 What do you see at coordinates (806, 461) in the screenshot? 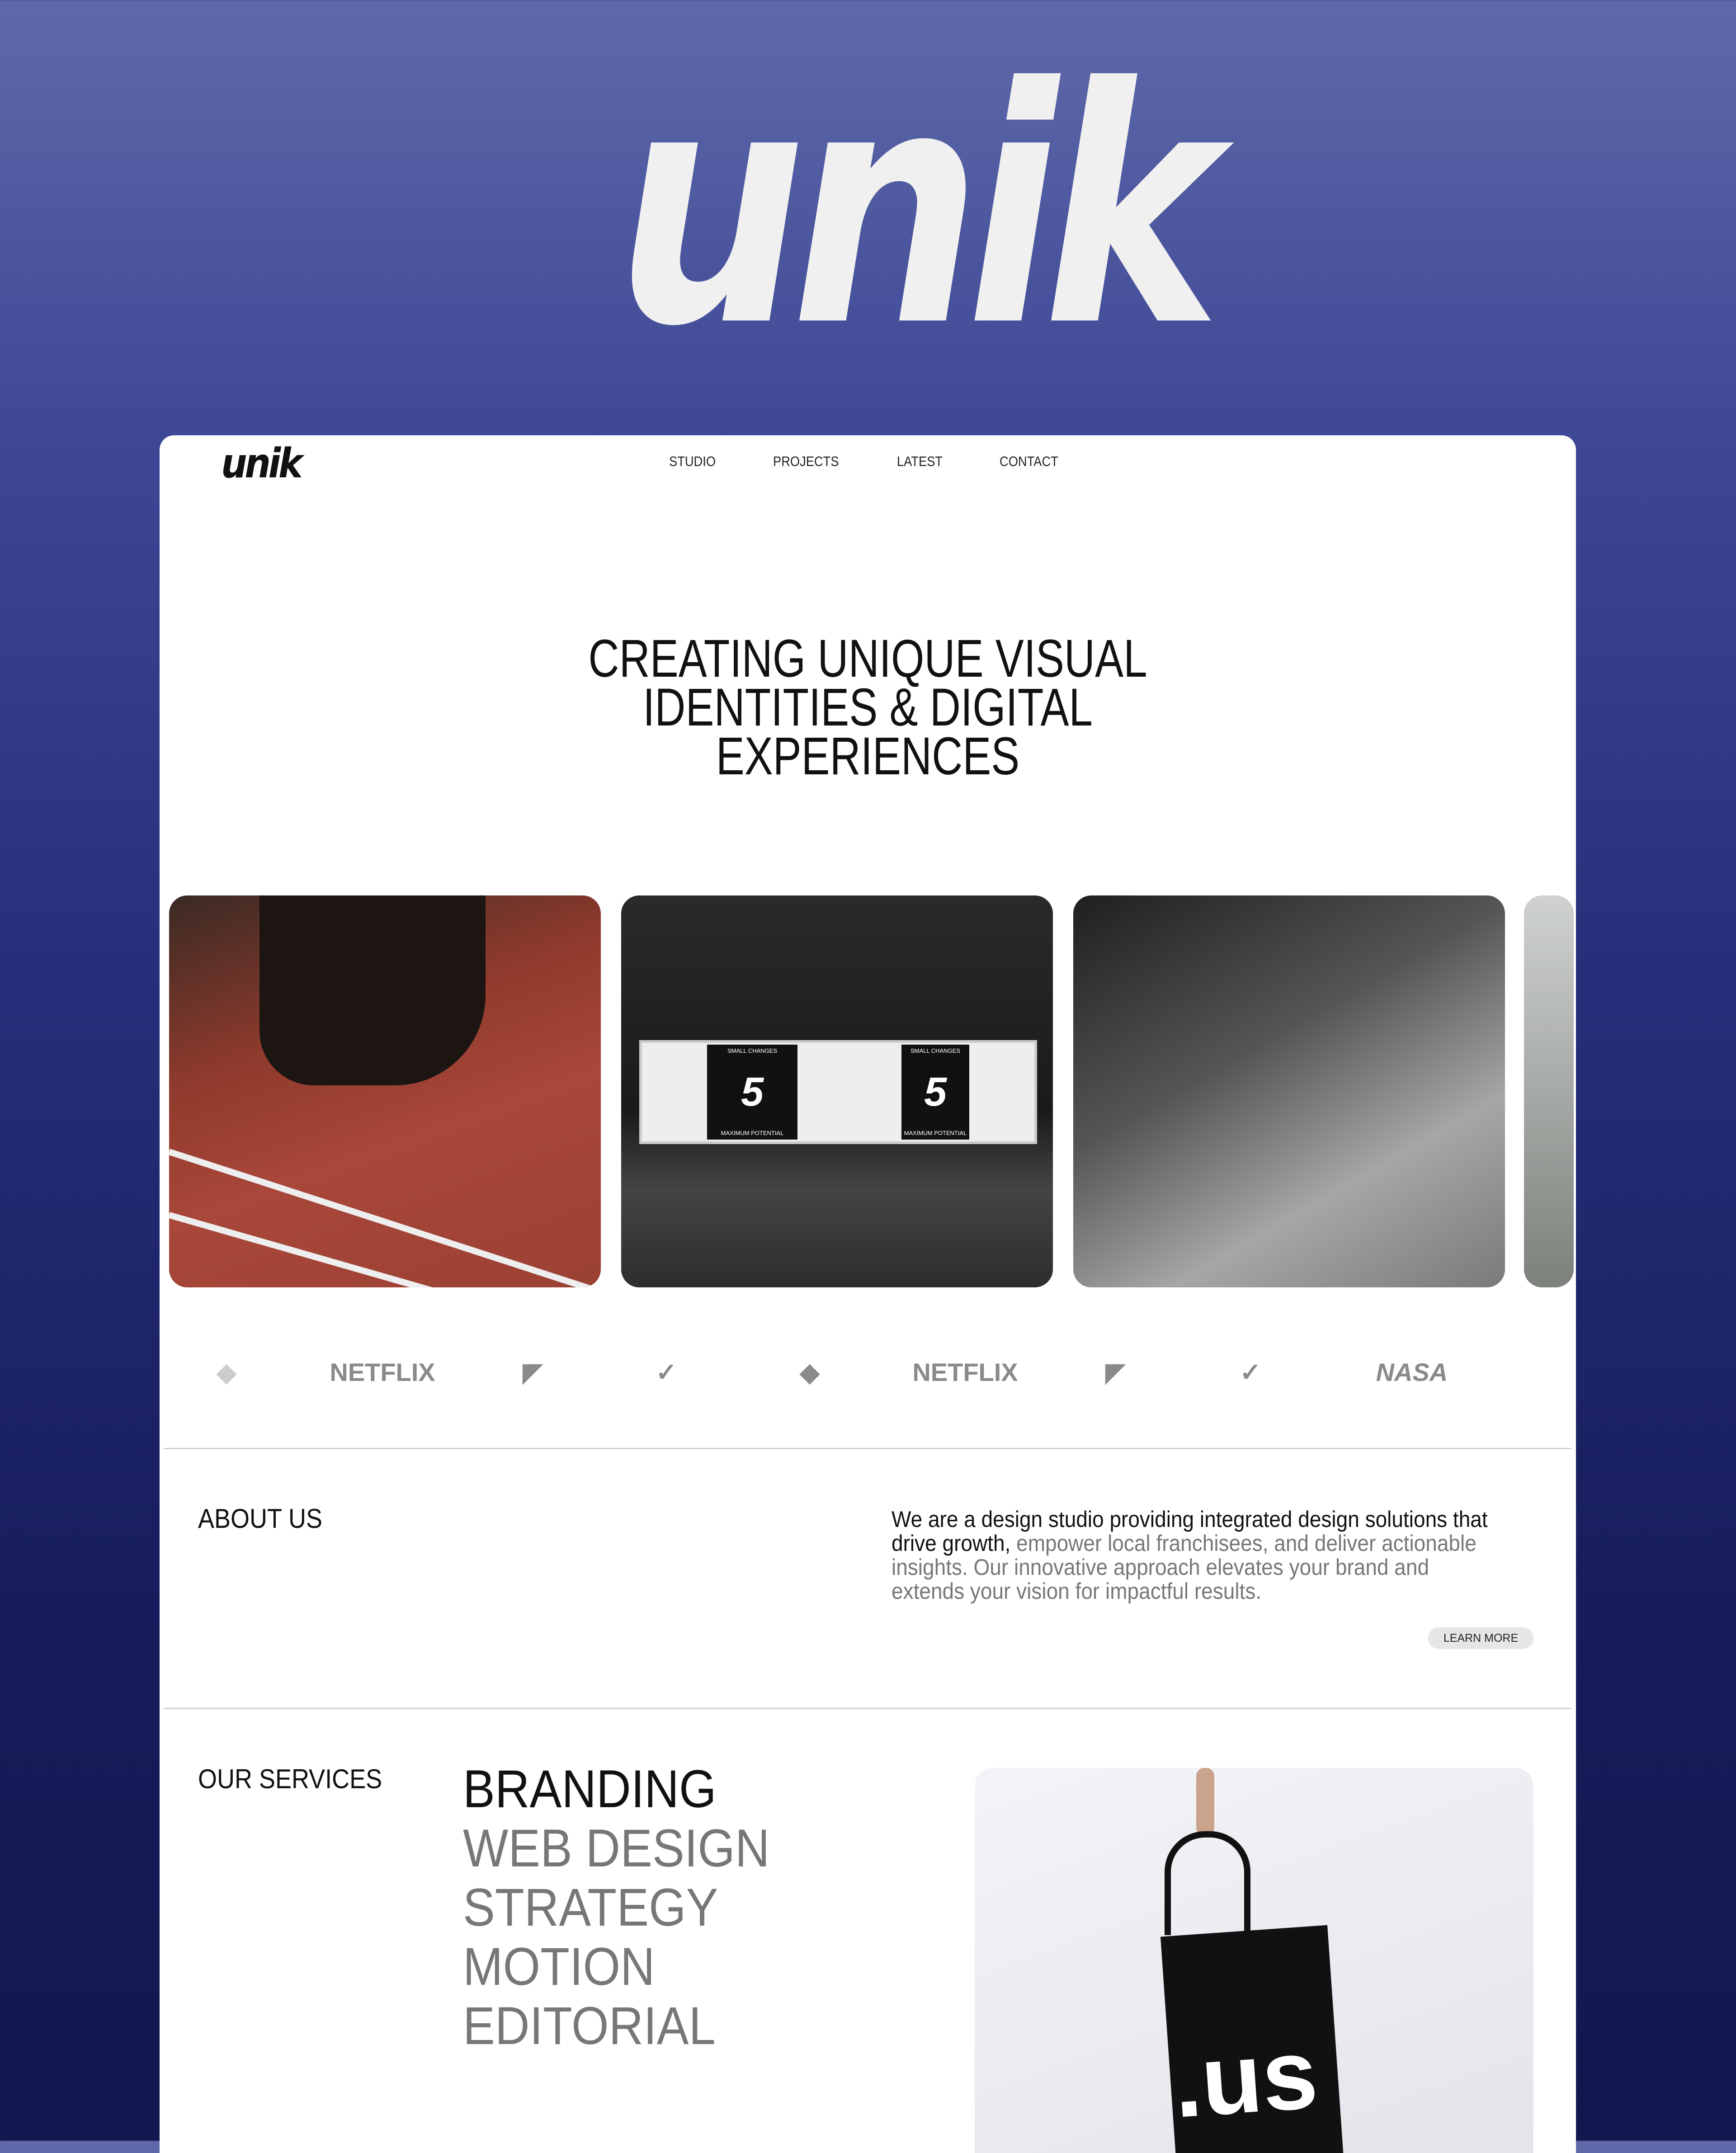
I see `nav-projects: PROJECTS` at bounding box center [806, 461].